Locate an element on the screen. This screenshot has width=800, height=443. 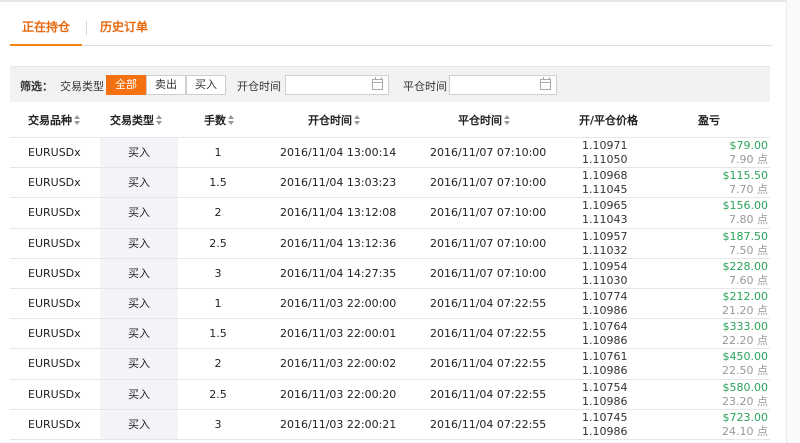
profit-cell: $79.00 is located at coordinates (749, 145).